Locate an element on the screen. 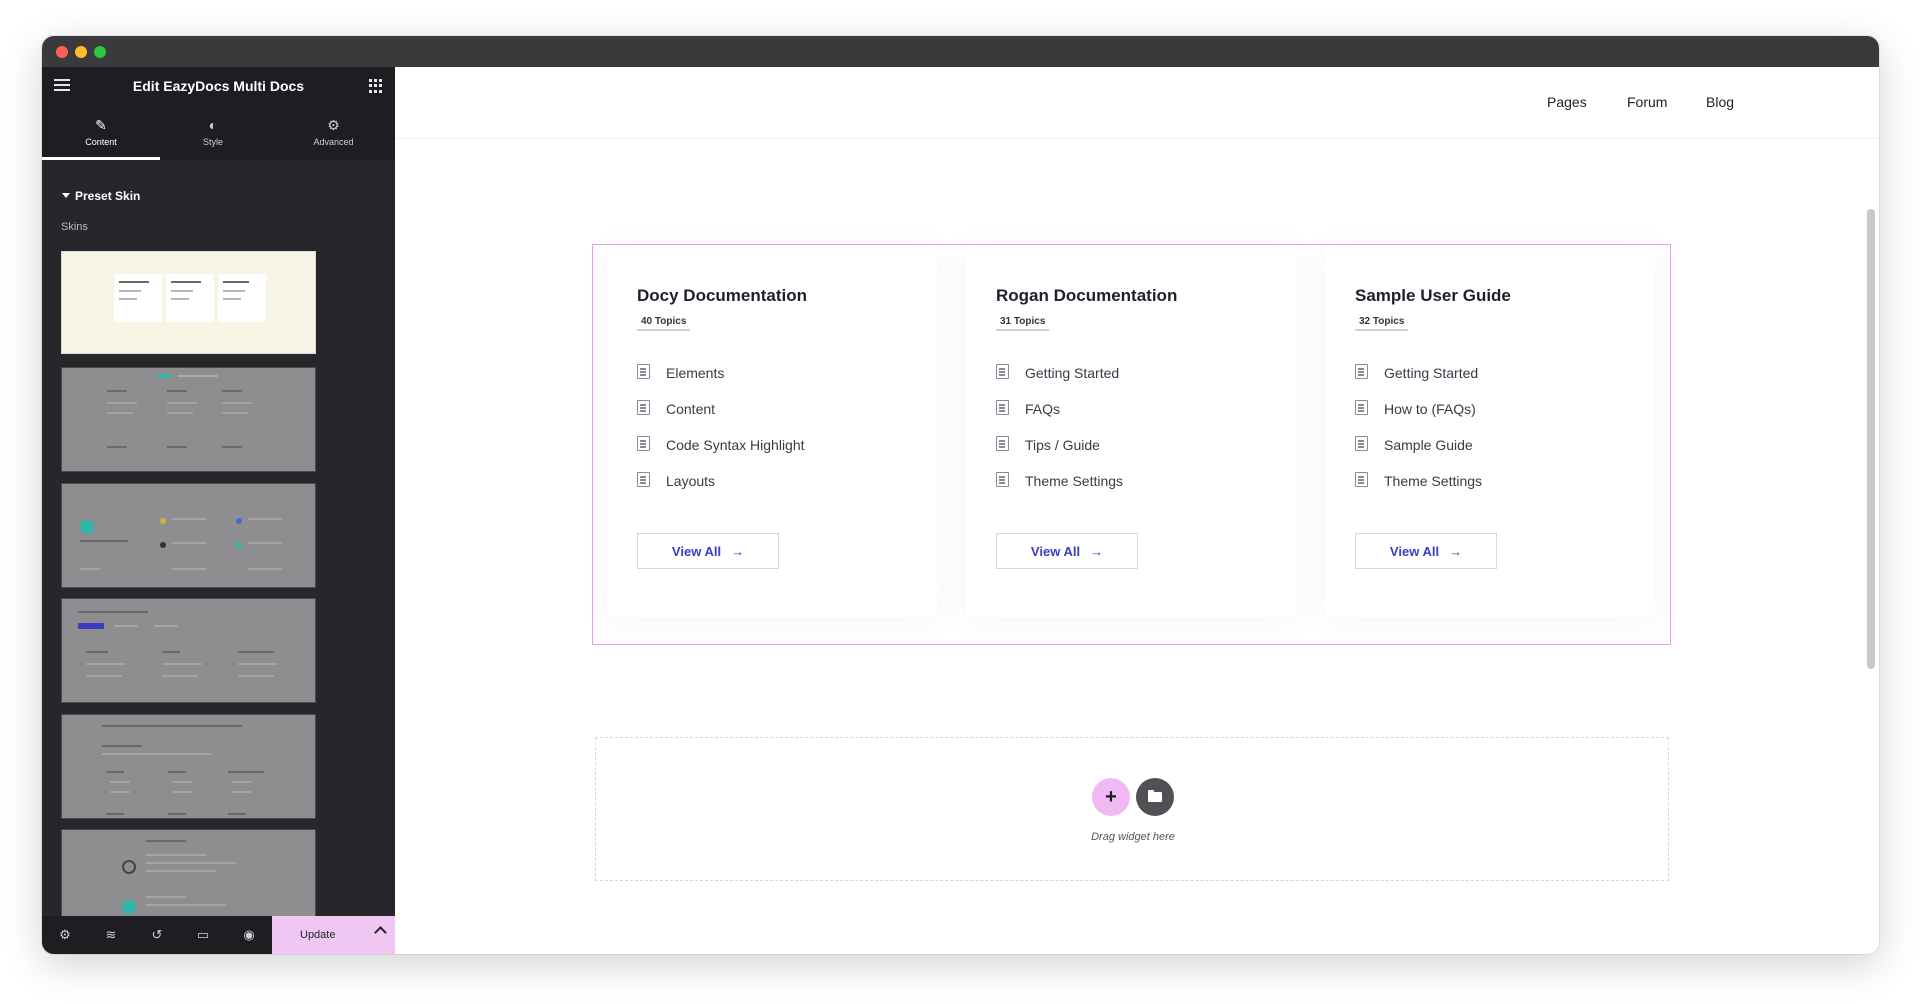 Image resolution: width=1920 pixels, height=1004 pixels. template-library-folder-icon is located at coordinates (1155, 797).